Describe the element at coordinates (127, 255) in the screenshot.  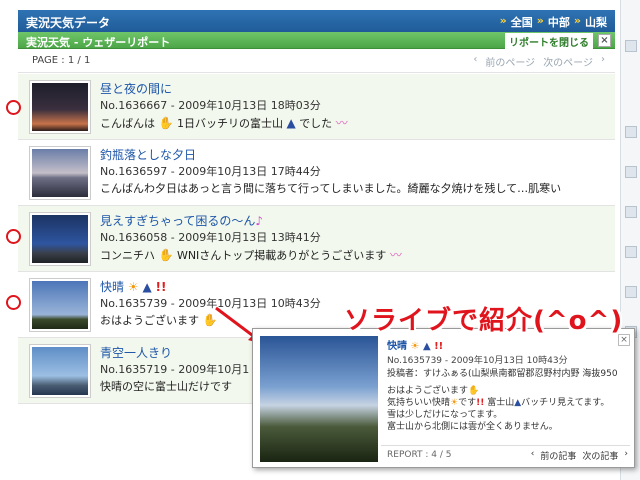
I see `report-body-text: コンニチハ` at that location.